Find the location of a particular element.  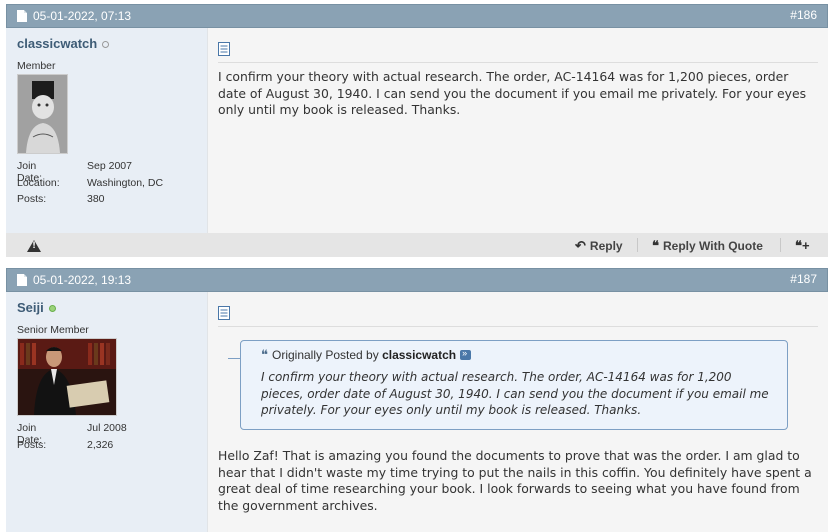

location-value: Washington, DC is located at coordinates (125, 182).